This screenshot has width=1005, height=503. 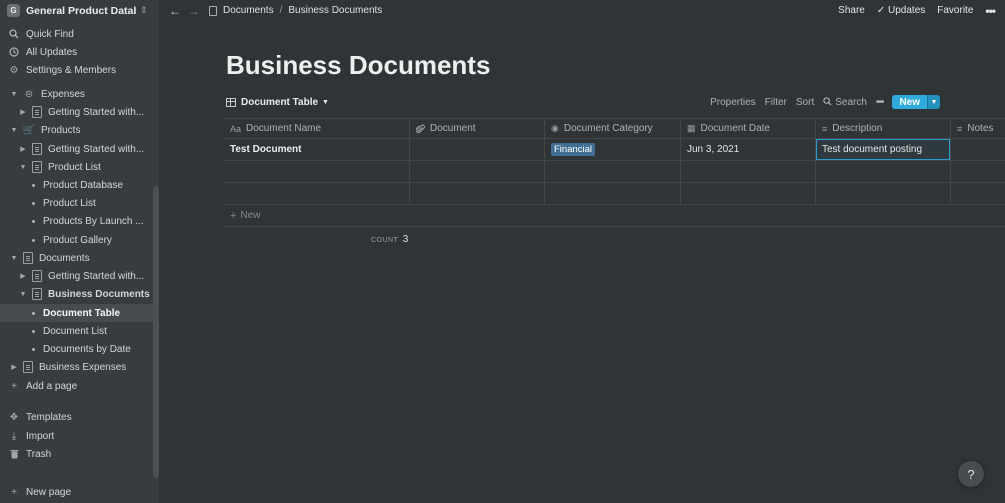 I want to click on cell-document-category: Financial, so click(x=613, y=149).